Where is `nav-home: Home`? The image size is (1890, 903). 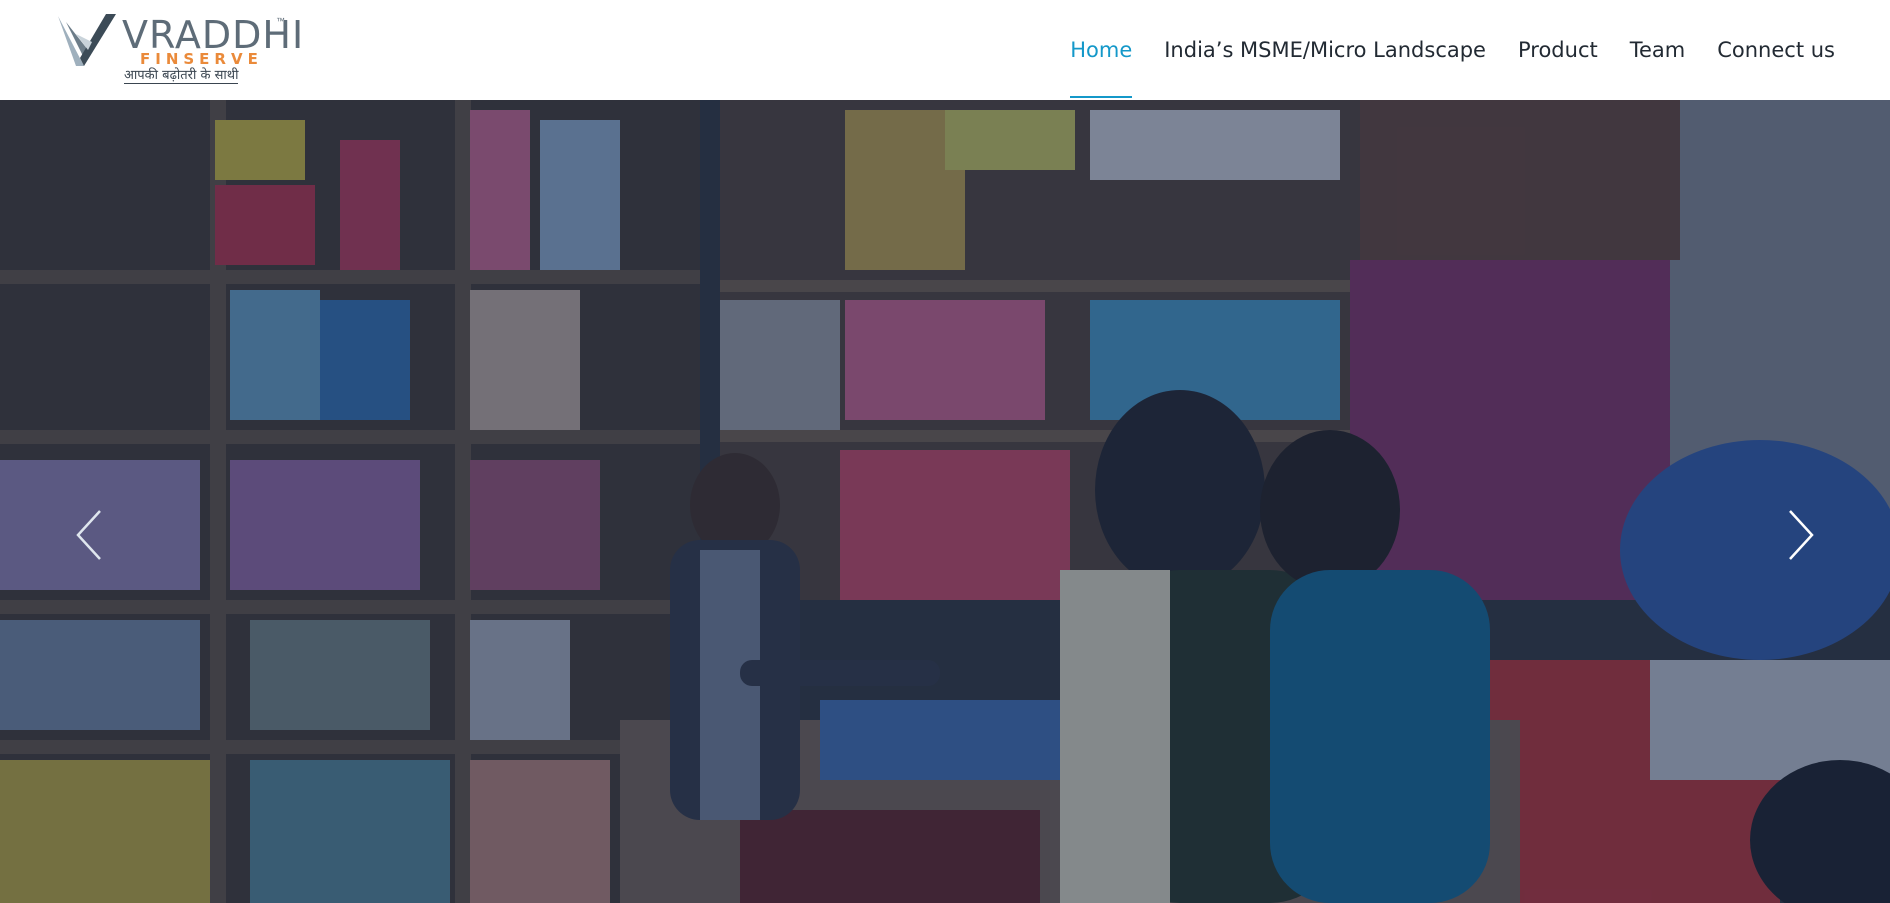 nav-home: Home is located at coordinates (1101, 50).